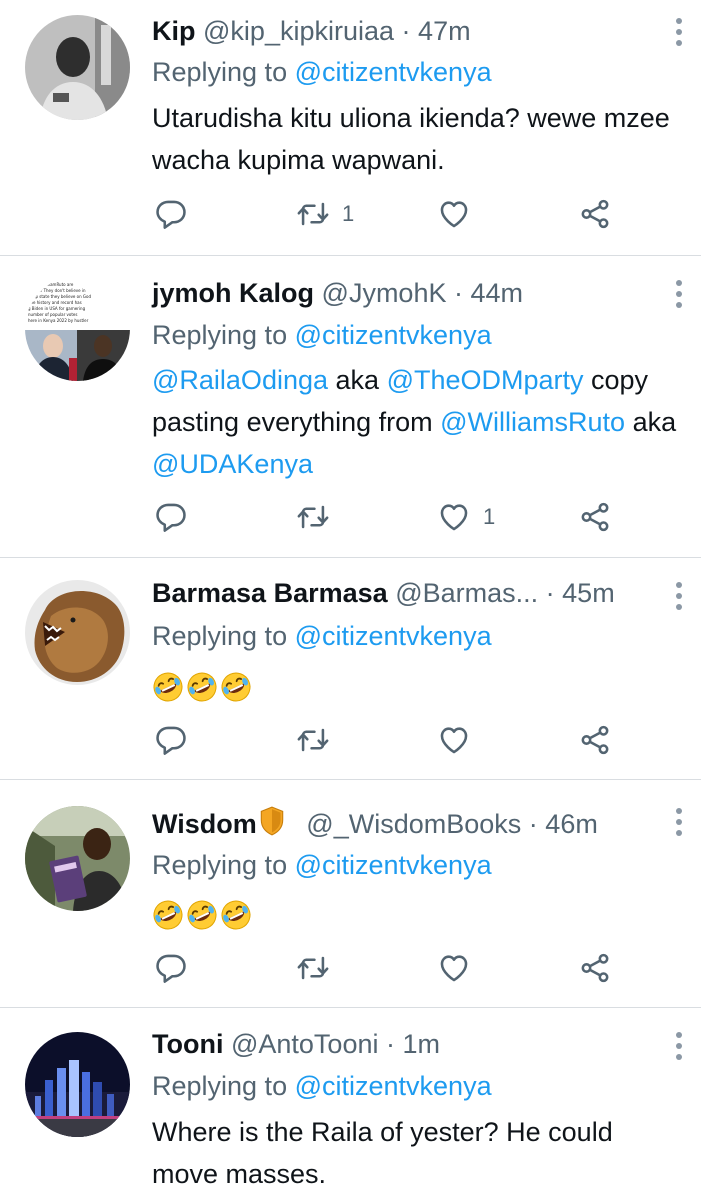  Describe the element at coordinates (305, 1044) in the screenshot. I see `user-handle: @AntoTooni` at that location.